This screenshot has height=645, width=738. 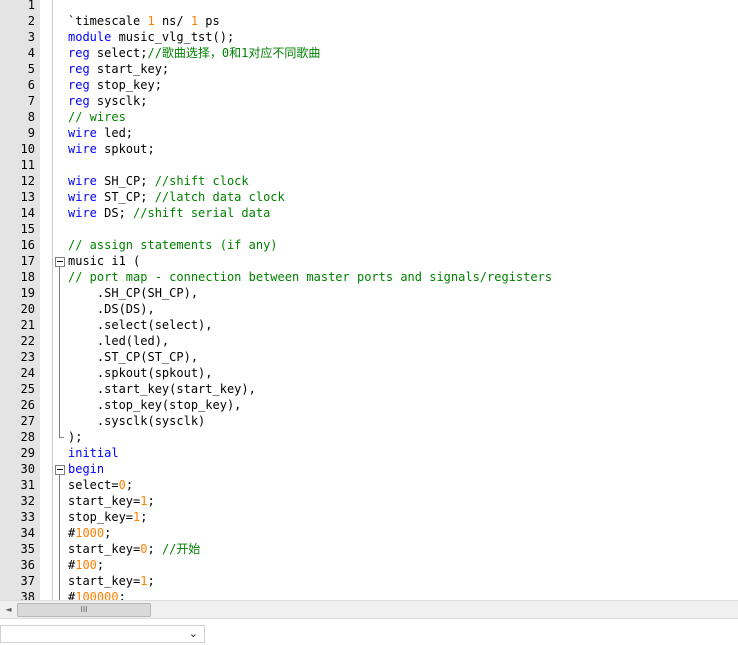 I want to click on code-line: #1000;, so click(x=89, y=533).